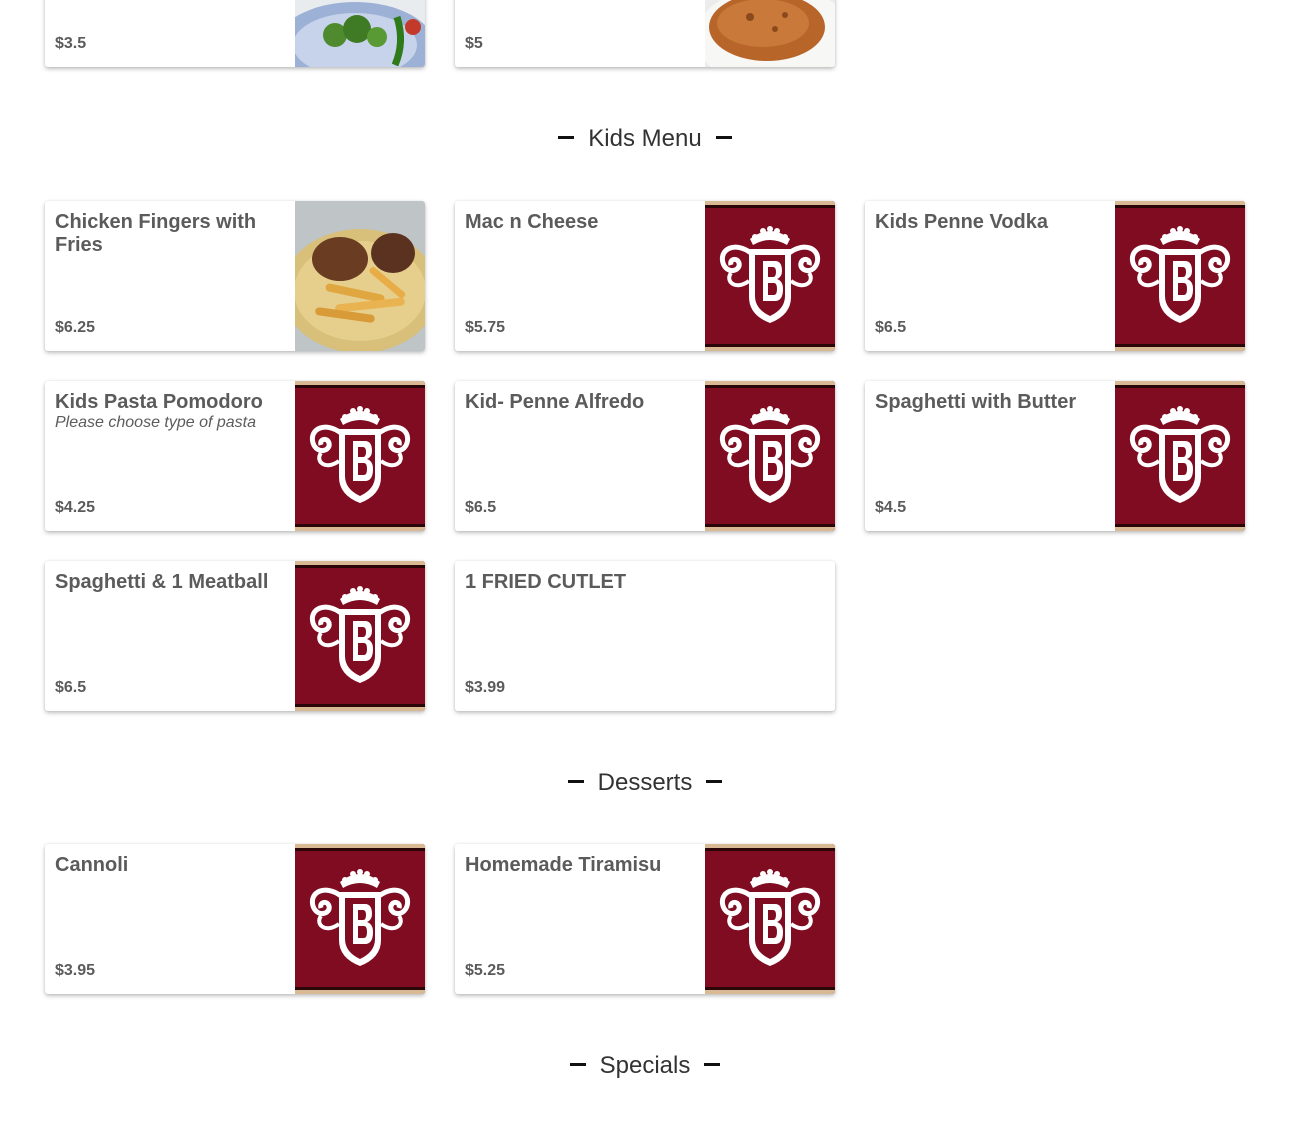  I want to click on item-name: Cannoli, so click(92, 865).